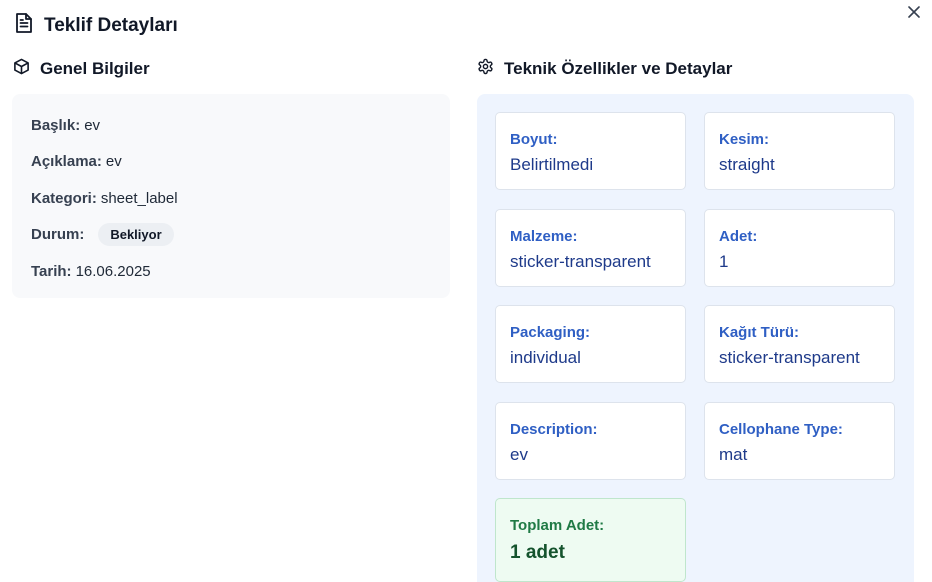 The image size is (932, 582). Describe the element at coordinates (64, 198) in the screenshot. I see `info-label: Kategori:` at that location.